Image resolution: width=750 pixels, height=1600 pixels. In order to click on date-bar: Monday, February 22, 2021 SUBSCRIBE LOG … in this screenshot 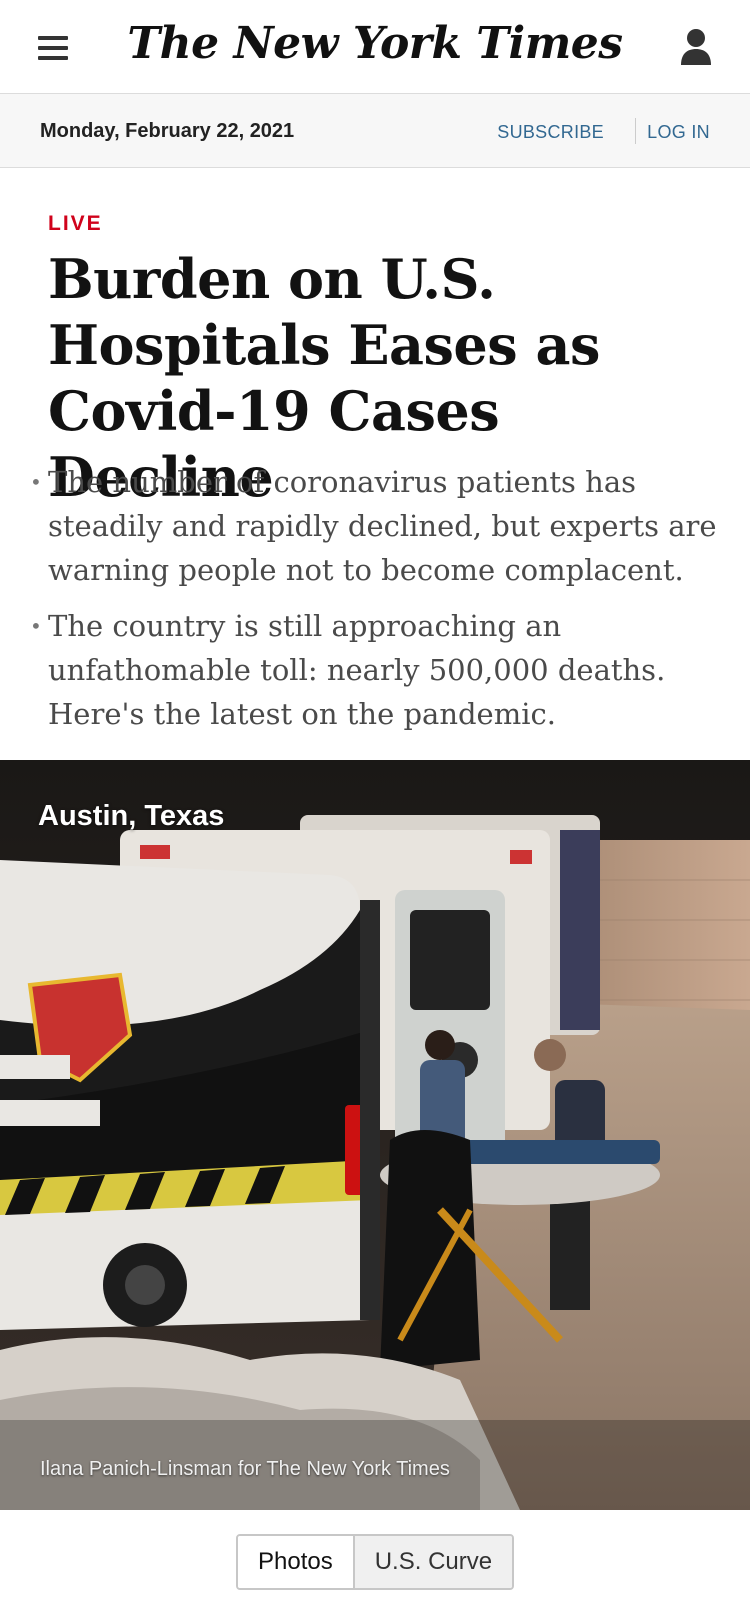, I will do `click(375, 131)`.